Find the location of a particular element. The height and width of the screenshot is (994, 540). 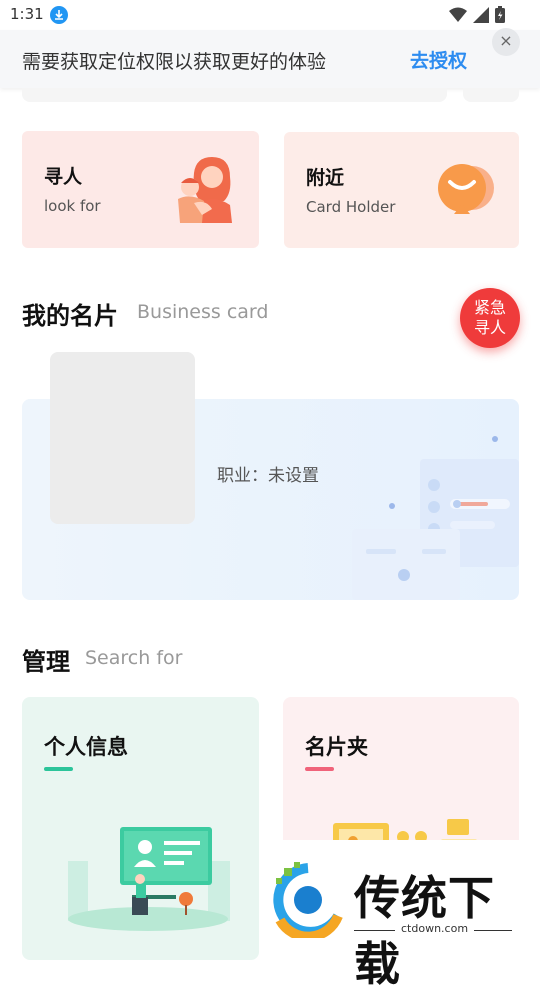

card-title: 附近 is located at coordinates (325, 178).